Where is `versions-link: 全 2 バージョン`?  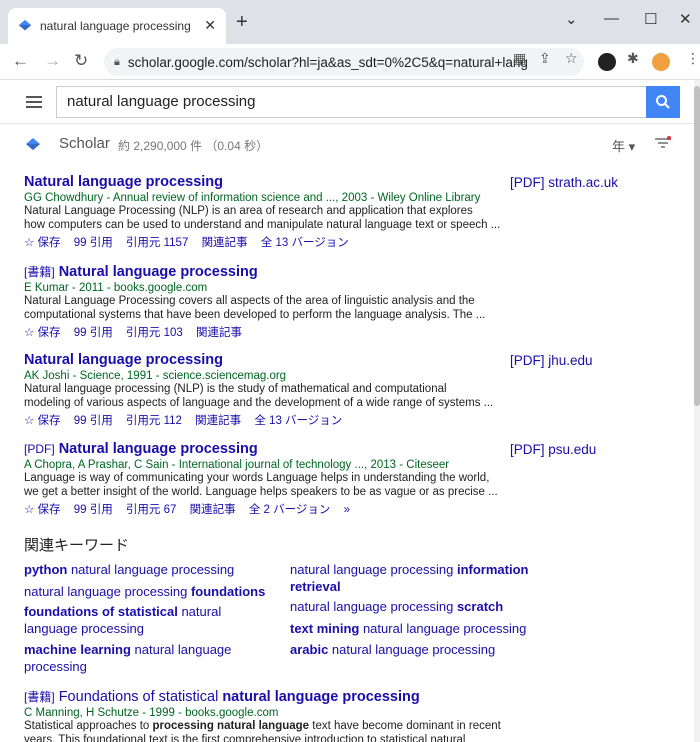 versions-link: 全 2 バージョン is located at coordinates (290, 510).